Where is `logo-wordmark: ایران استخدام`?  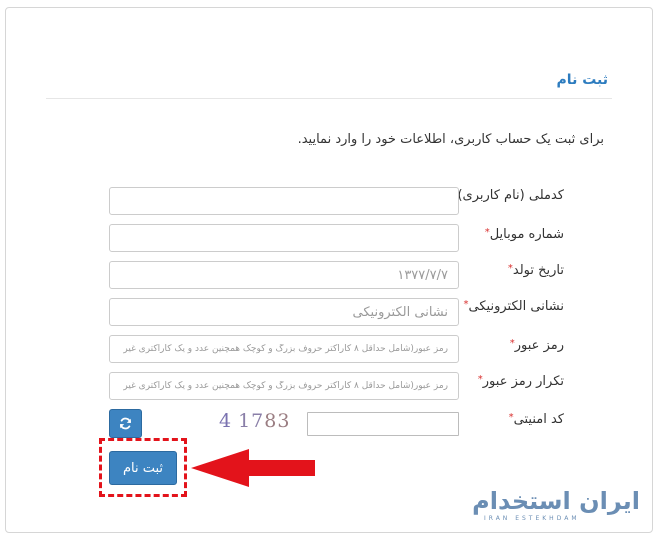
logo-wordmark: ایران استخدام is located at coordinates (556, 501).